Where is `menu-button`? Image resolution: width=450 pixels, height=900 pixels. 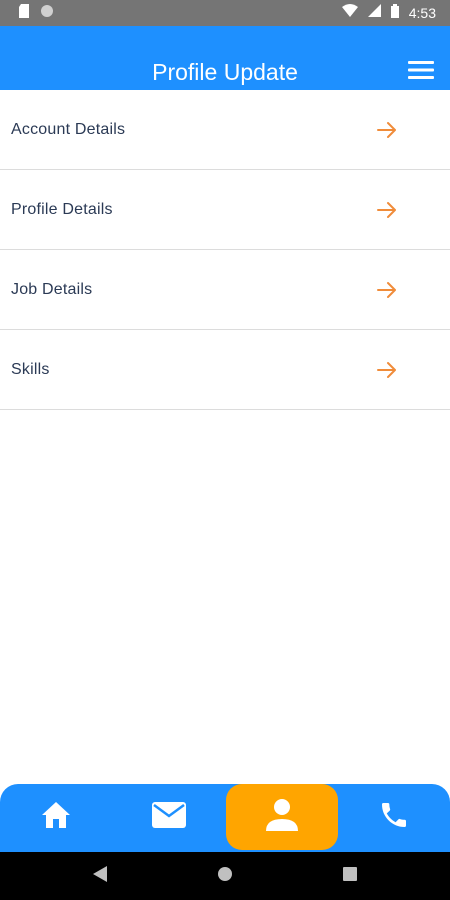 menu-button is located at coordinates (421, 72).